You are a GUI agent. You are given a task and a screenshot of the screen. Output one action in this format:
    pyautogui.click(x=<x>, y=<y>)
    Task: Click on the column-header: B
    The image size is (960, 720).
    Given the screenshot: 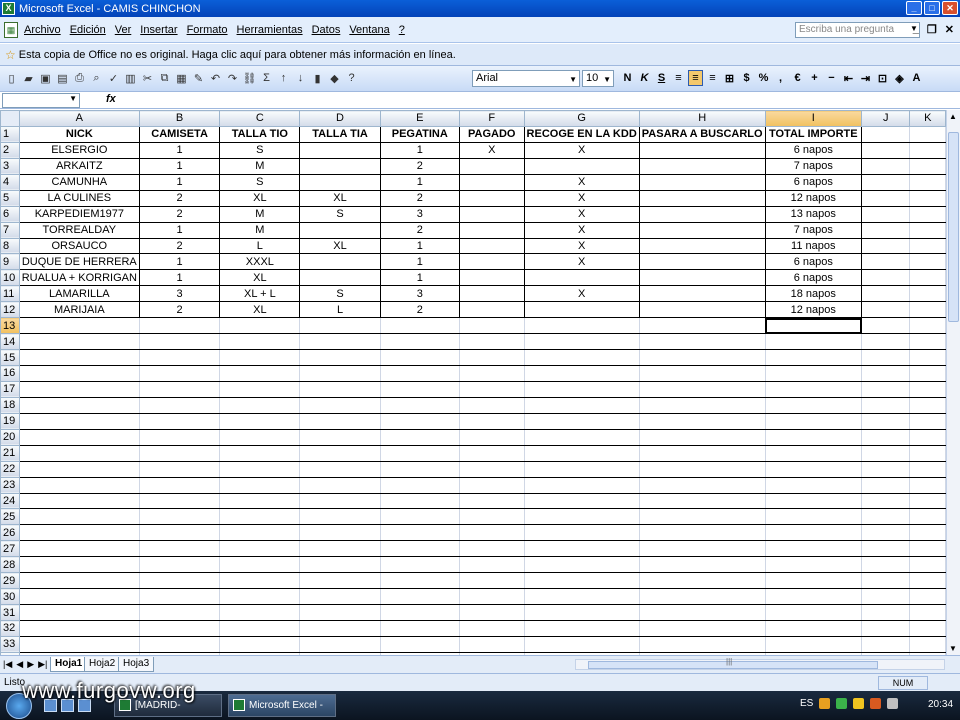 What is the action you would take?
    pyautogui.click(x=179, y=118)
    